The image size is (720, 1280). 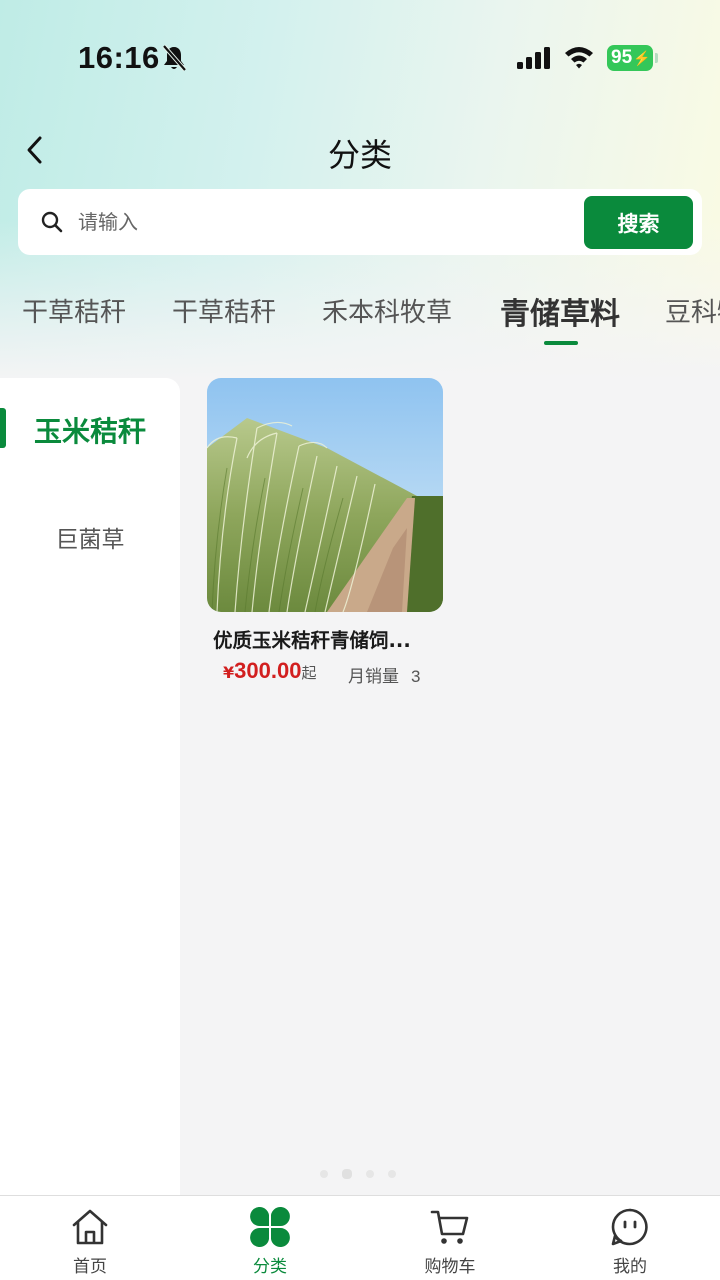 What do you see at coordinates (90, 430) in the screenshot?
I see `sidebar-item-corn-straw: 玉米秸秆` at bounding box center [90, 430].